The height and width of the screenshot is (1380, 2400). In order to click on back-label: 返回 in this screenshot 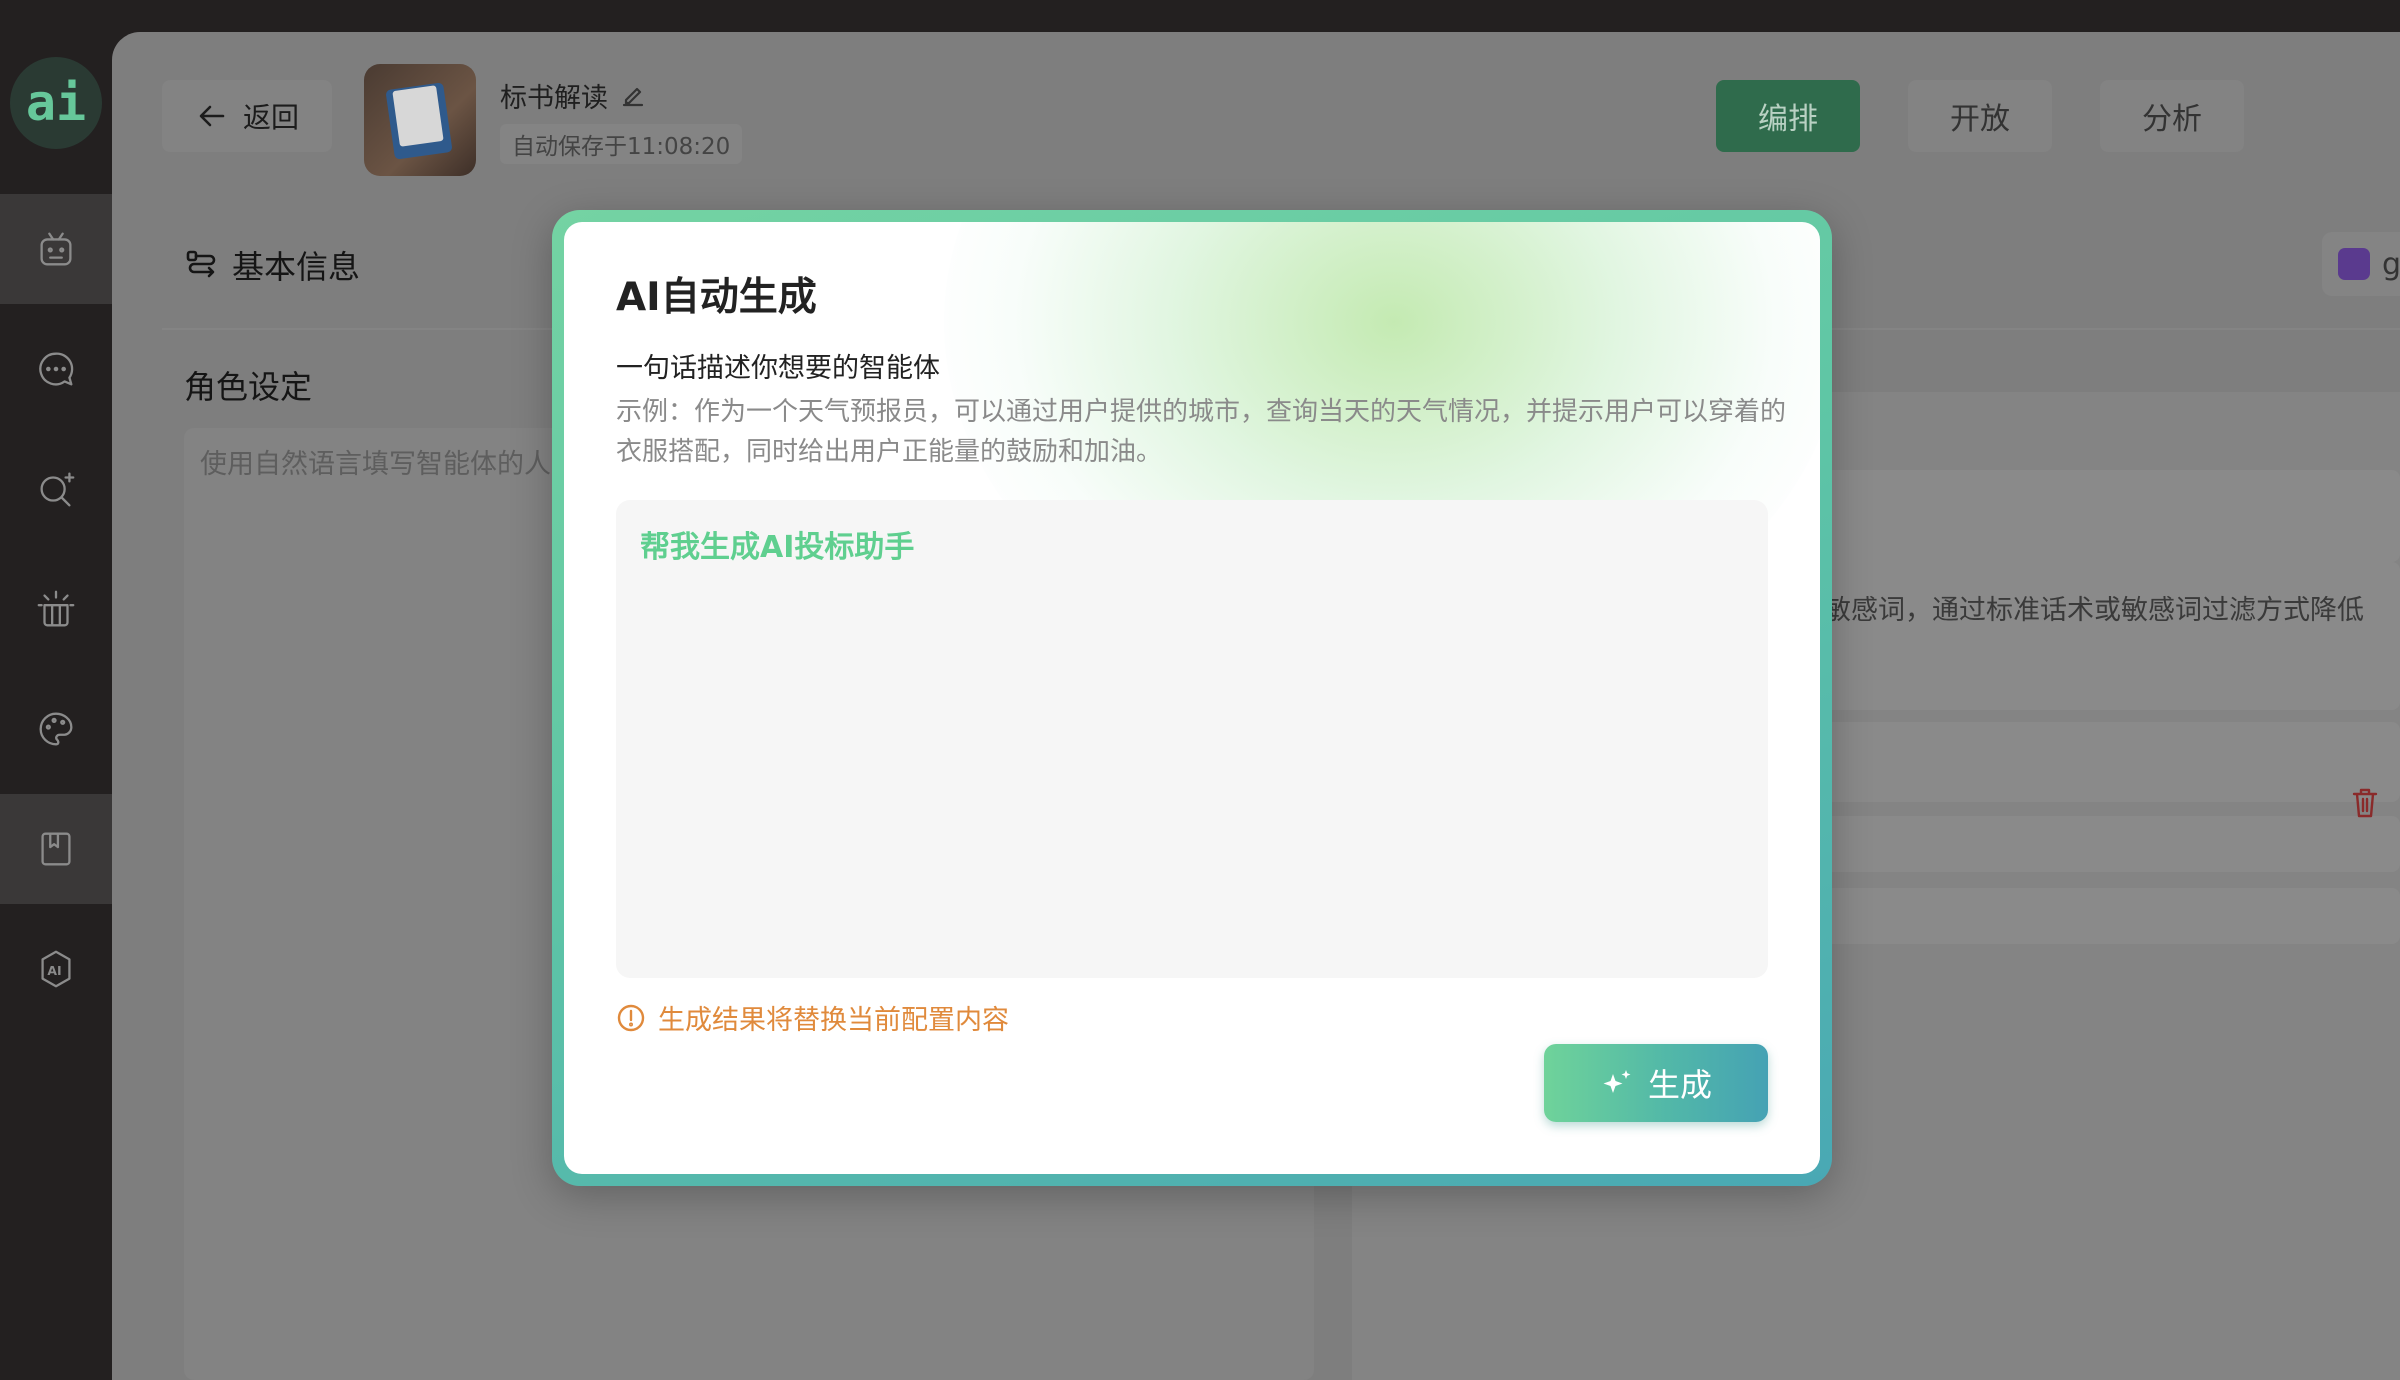, I will do `click(270, 117)`.